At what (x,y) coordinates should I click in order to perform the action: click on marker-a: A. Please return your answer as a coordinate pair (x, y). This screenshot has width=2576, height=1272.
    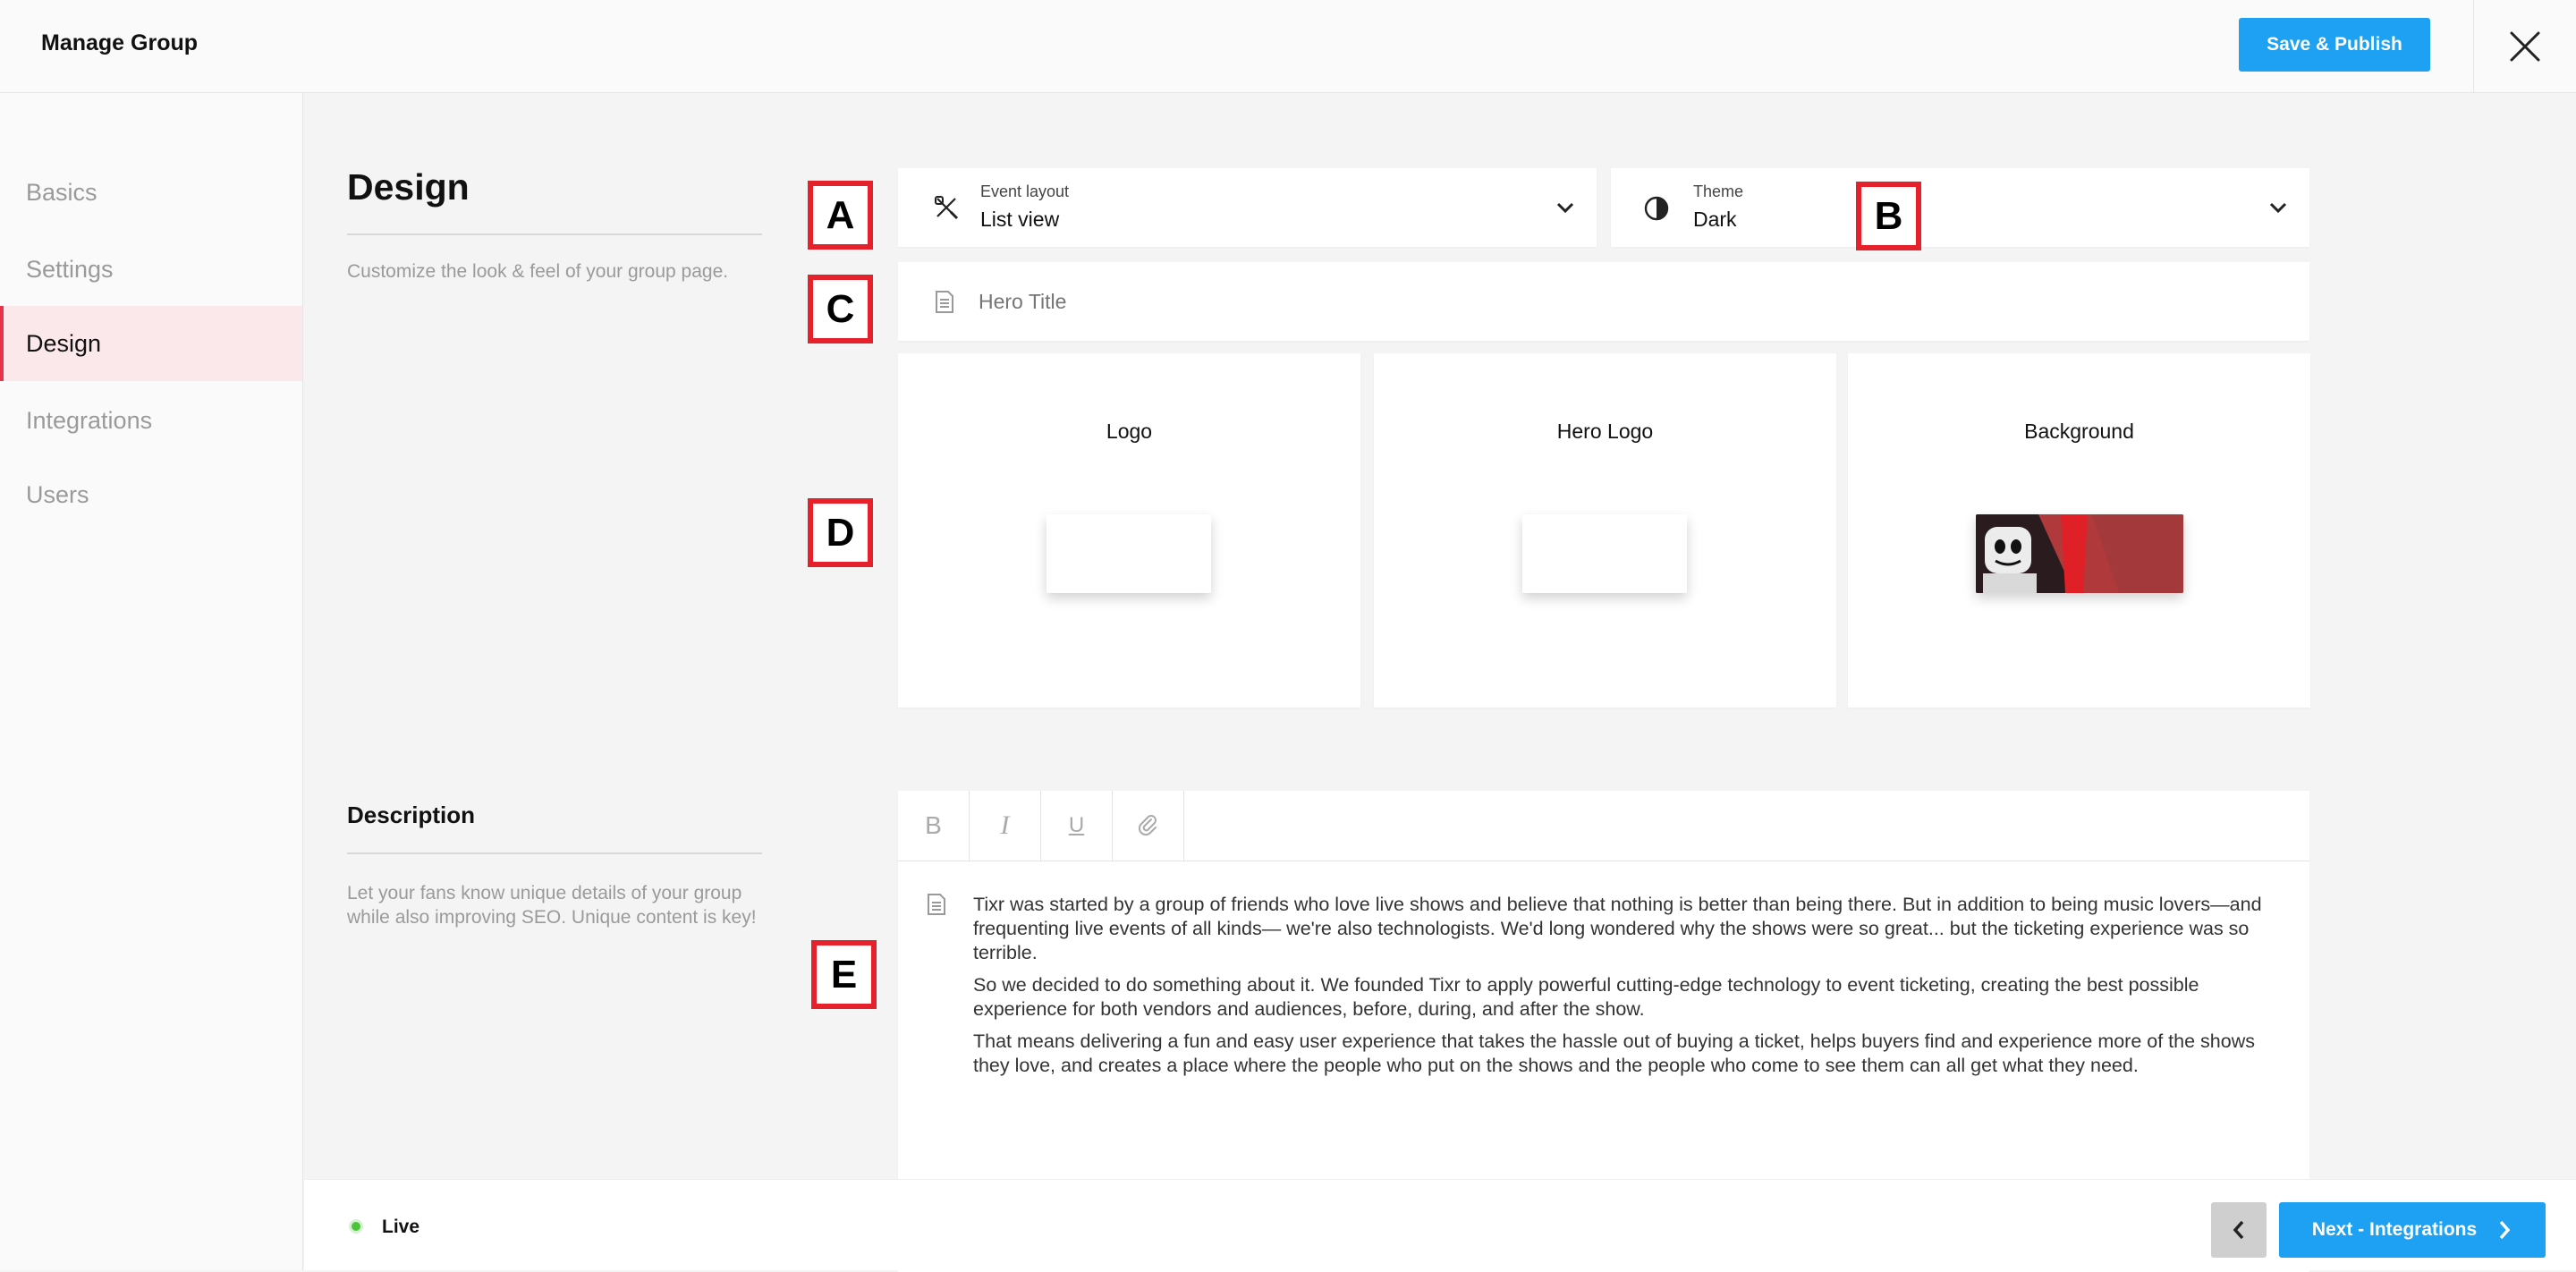
    Looking at the image, I should click on (840, 215).